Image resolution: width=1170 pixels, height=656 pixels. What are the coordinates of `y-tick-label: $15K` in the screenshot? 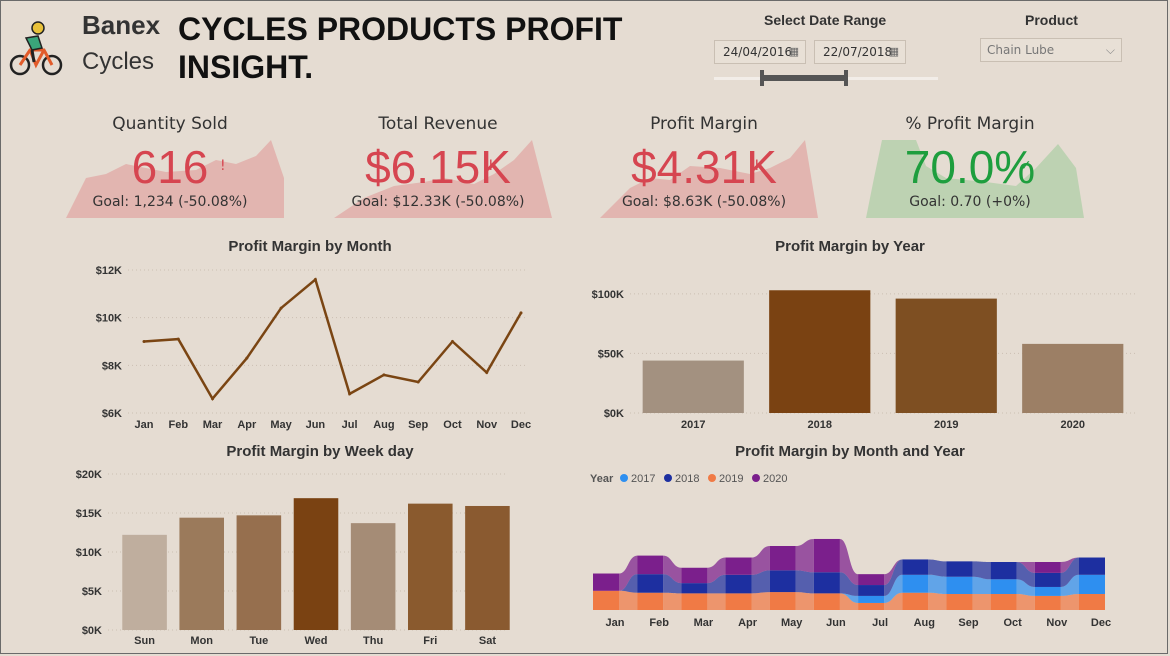 It's located at (89, 514).